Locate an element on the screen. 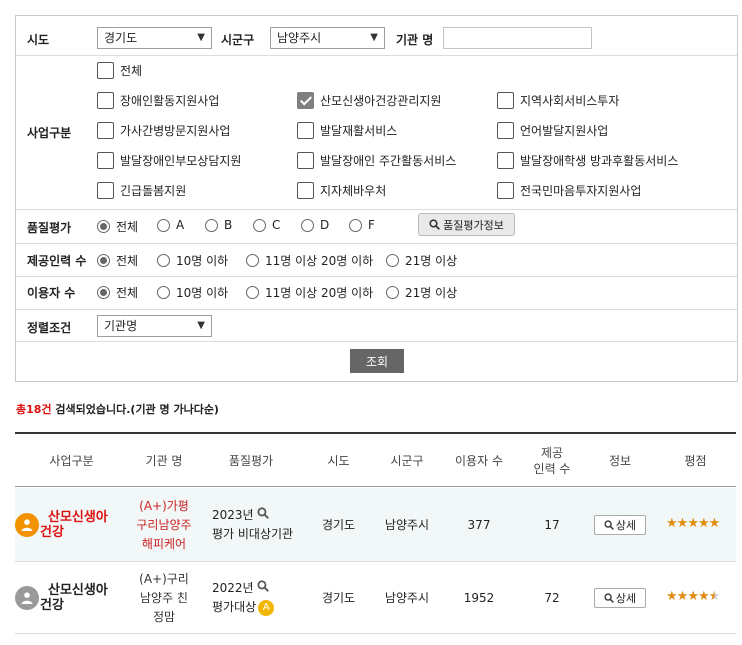 This screenshot has width=742, height=645. org-name-cell: (A+)구리 남양주 친 정맘 is located at coordinates (164, 598).